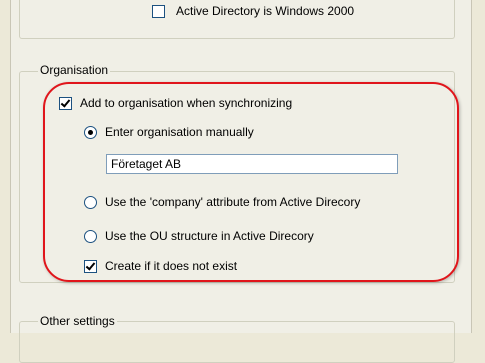 The height and width of the screenshot is (363, 485). Describe the element at coordinates (90, 202) in the screenshot. I see `company-attribute-radio` at that location.